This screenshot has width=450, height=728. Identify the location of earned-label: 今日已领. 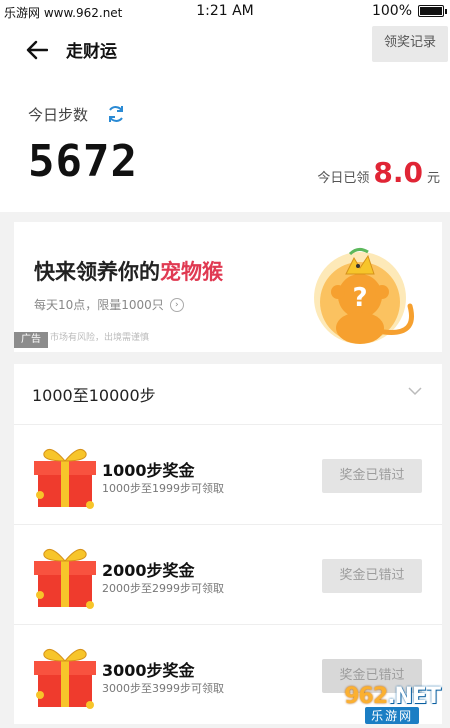
(343, 178).